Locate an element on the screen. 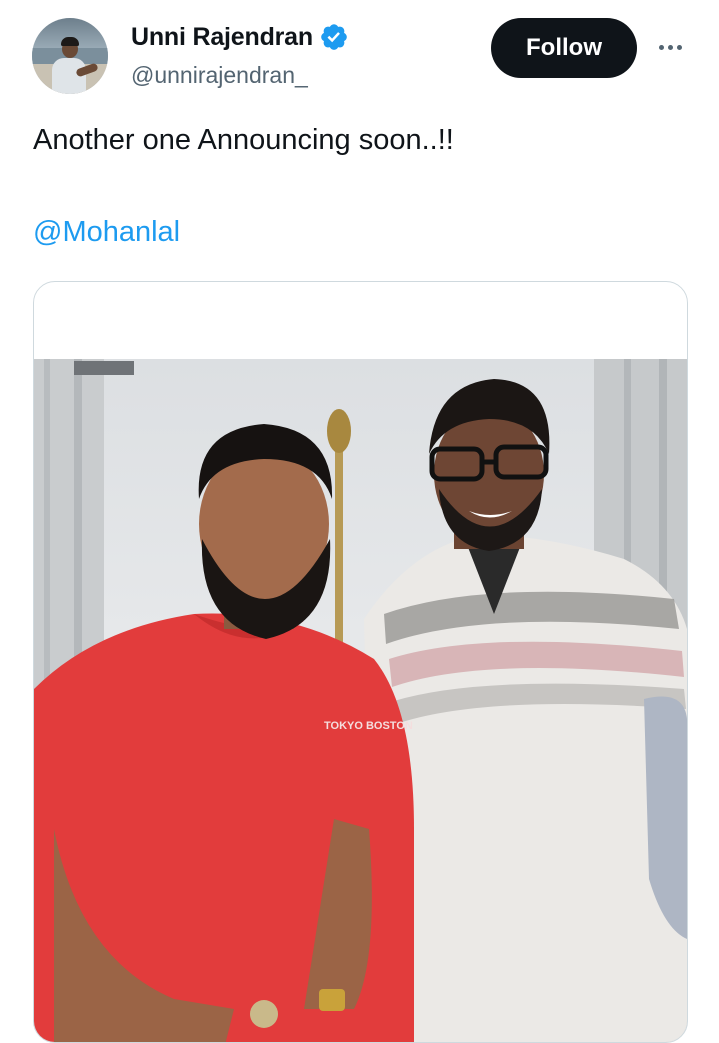 The height and width of the screenshot is (1043, 719). avatar-figure-hair is located at coordinates (70, 41).